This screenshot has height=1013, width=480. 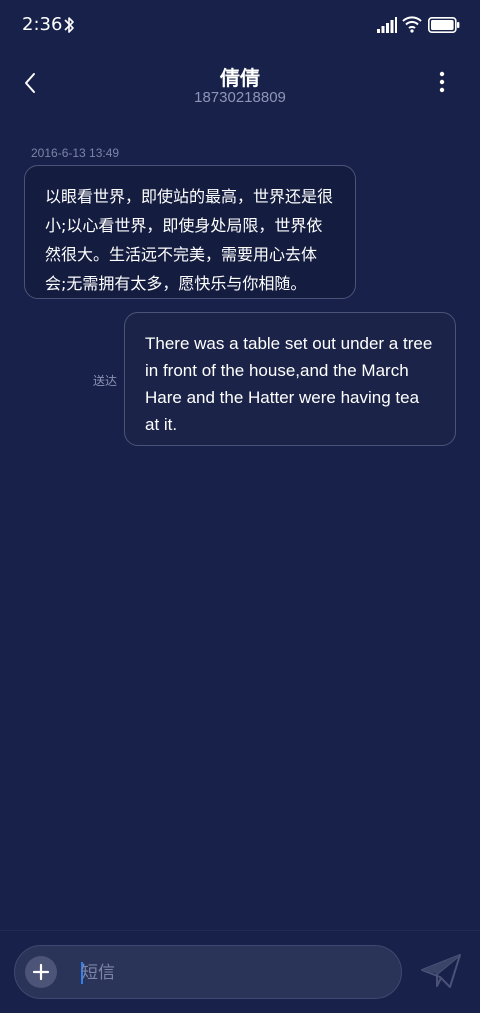 I want to click on status-time: 2:36, so click(x=42, y=24).